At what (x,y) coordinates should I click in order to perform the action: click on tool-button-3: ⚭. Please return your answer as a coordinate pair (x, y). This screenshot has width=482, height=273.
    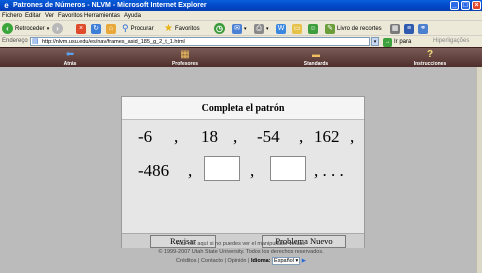
    Looking at the image, I should click on (423, 28).